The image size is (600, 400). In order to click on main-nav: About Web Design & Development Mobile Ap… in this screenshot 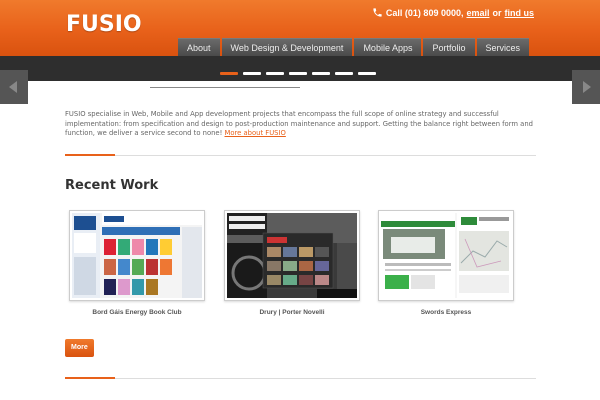, I will do `click(354, 47)`.